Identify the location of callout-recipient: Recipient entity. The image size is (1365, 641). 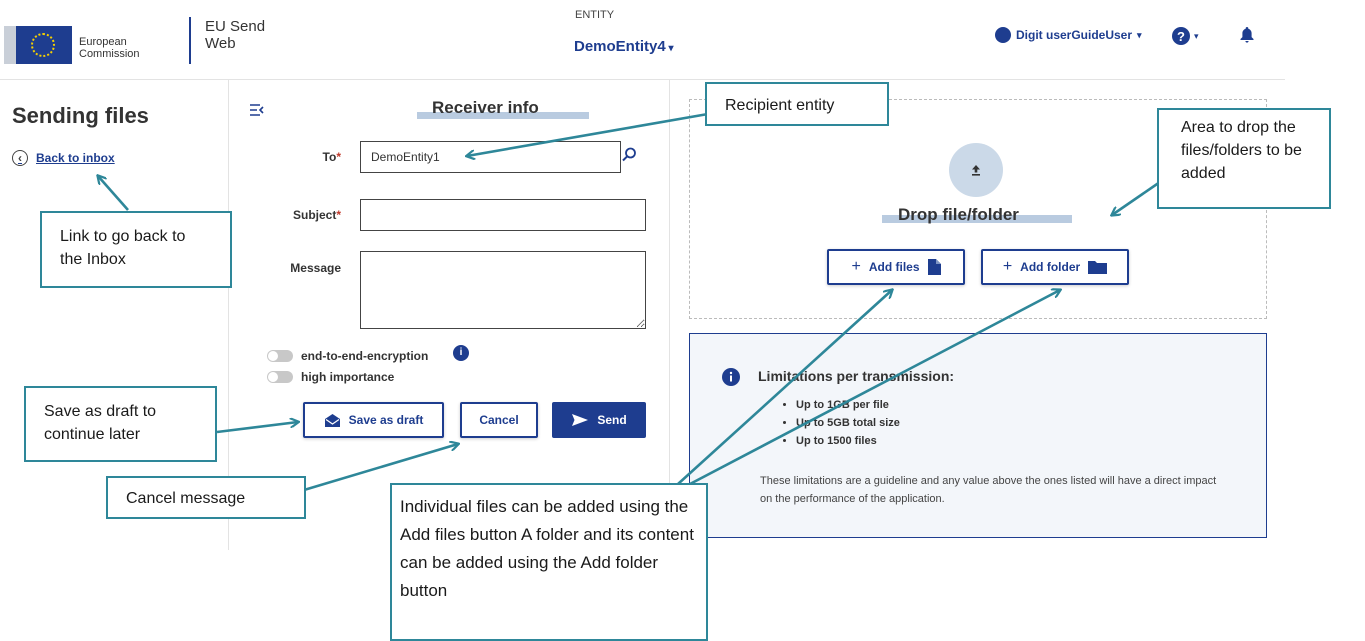
(797, 104).